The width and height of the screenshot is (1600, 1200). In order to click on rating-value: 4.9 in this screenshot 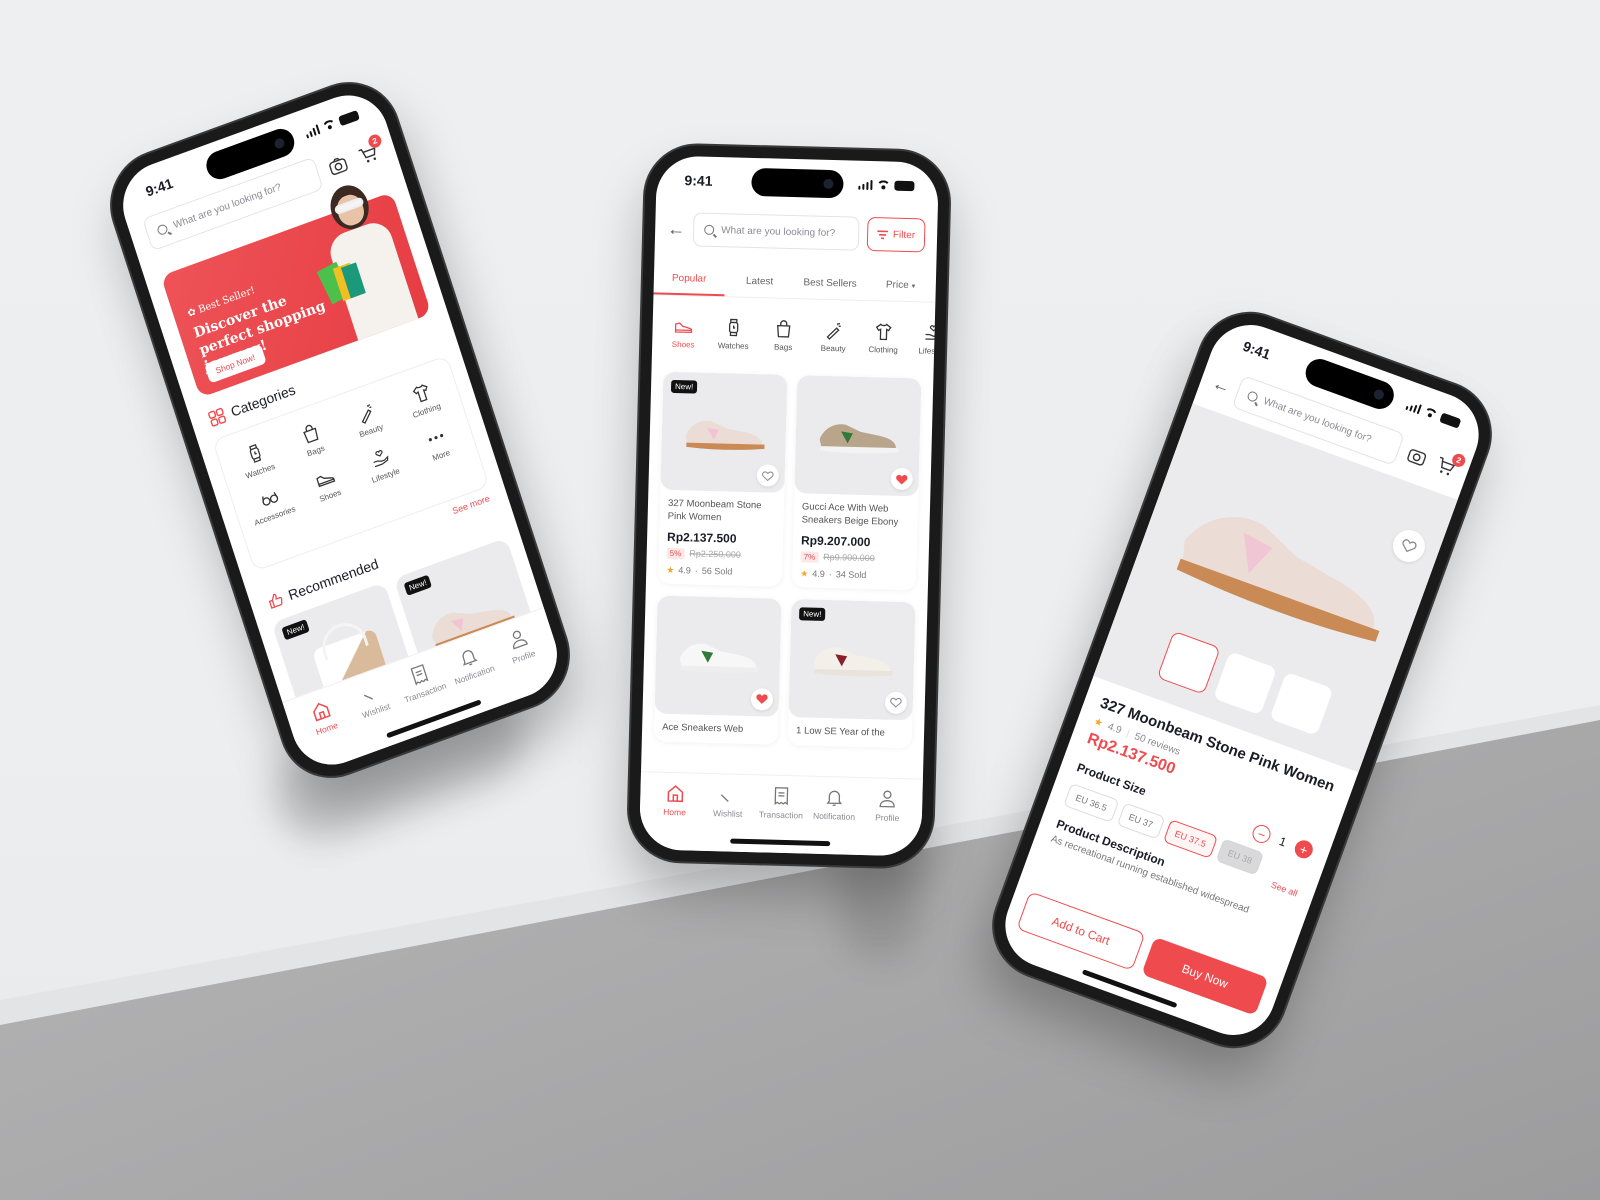, I will do `click(685, 570)`.